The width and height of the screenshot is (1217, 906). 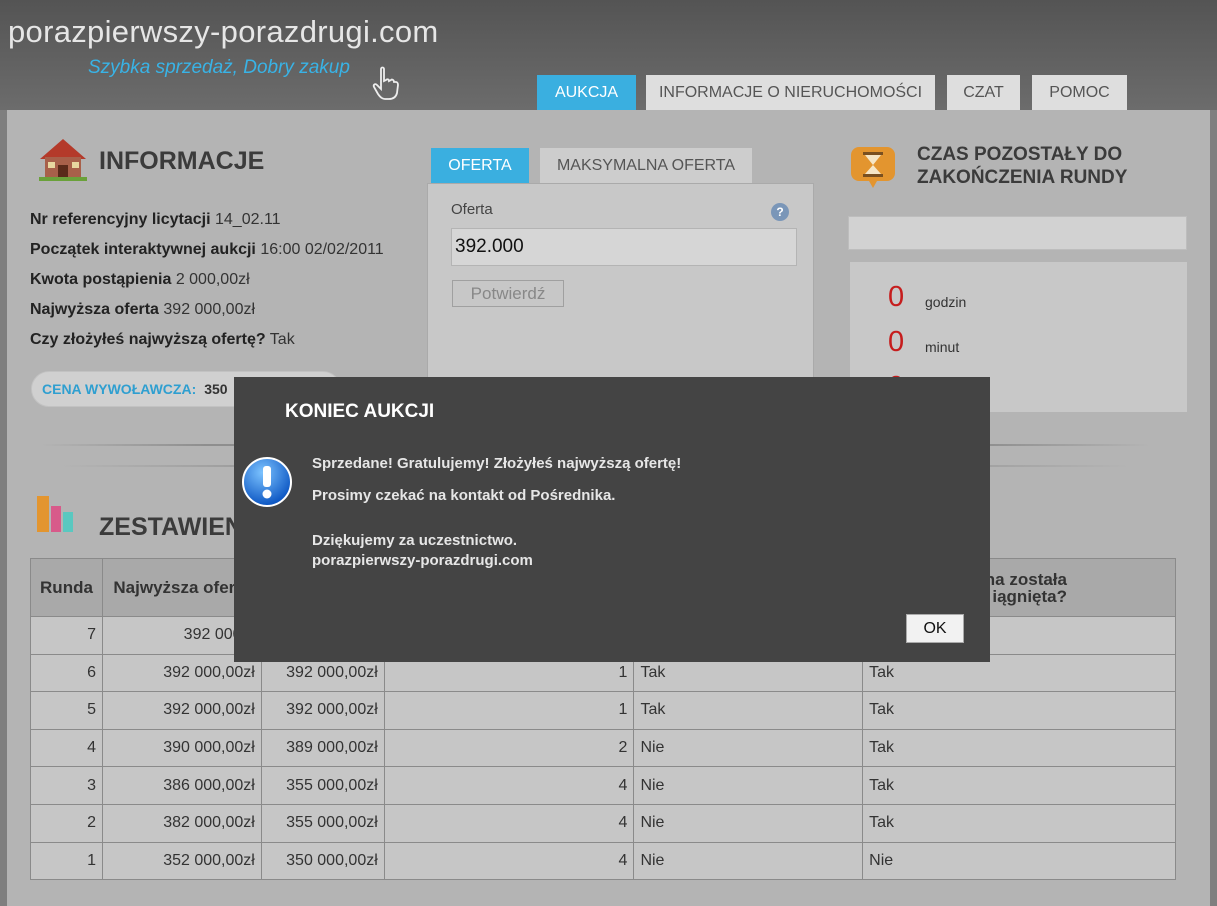 What do you see at coordinates (464, 495) in the screenshot?
I see `dialog-message-wait: Prosimy czekać na kontakt od Pośrednika.` at bounding box center [464, 495].